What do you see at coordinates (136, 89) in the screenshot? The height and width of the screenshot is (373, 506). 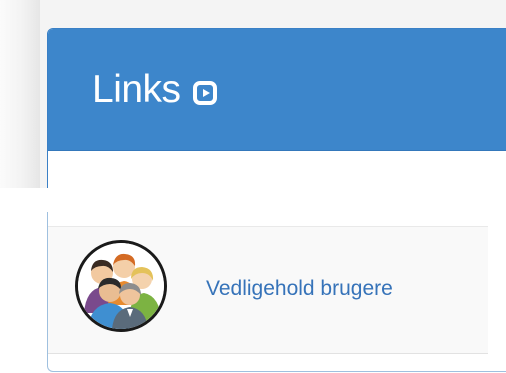 I see `panel-title: Links` at bounding box center [136, 89].